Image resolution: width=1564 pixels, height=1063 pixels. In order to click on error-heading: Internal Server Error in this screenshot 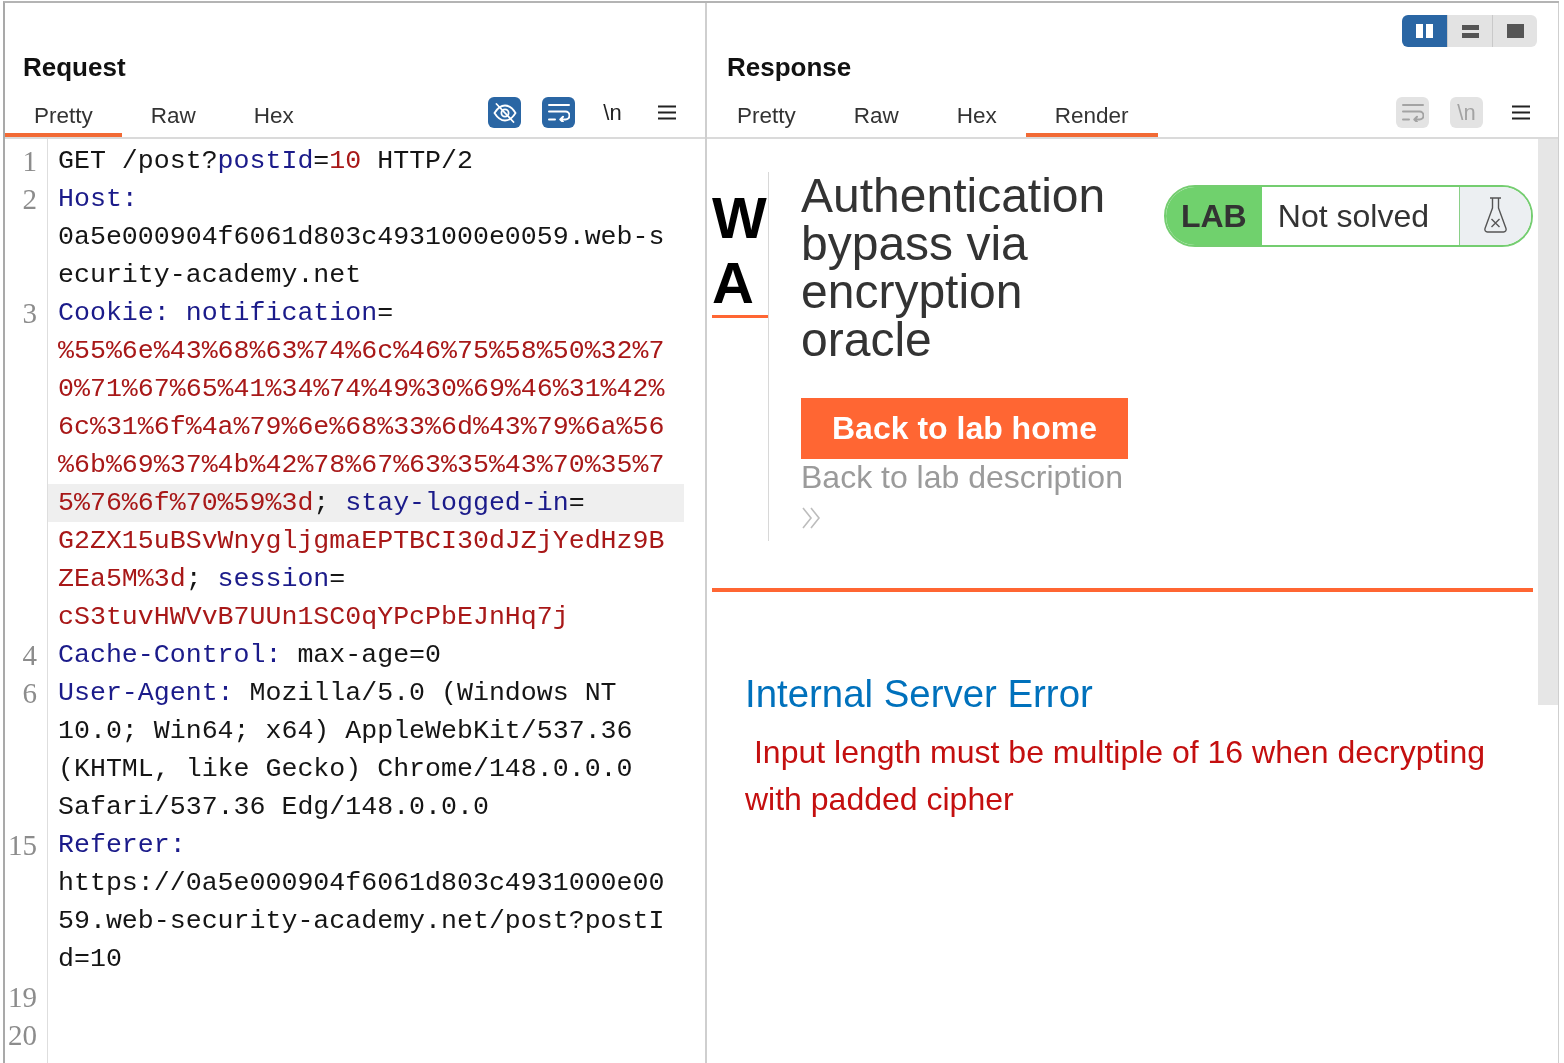, I will do `click(919, 694)`.